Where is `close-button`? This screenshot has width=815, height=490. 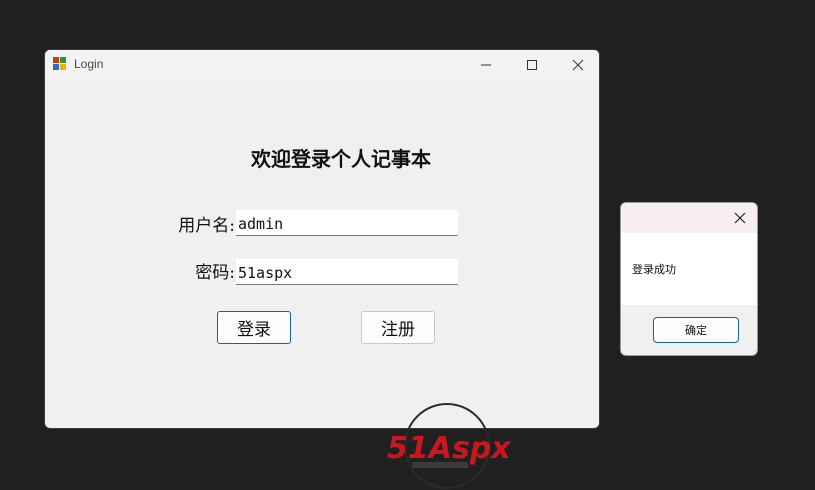 close-button is located at coordinates (577, 65).